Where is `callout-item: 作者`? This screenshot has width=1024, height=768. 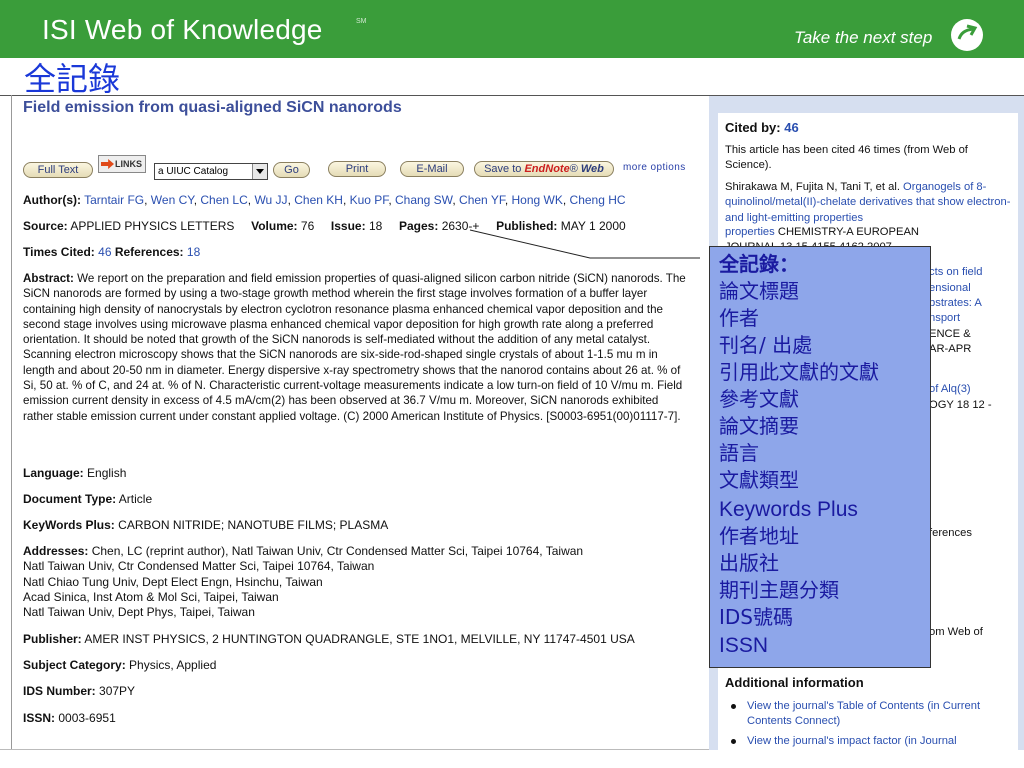
callout-item: 作者 is located at coordinates (739, 318).